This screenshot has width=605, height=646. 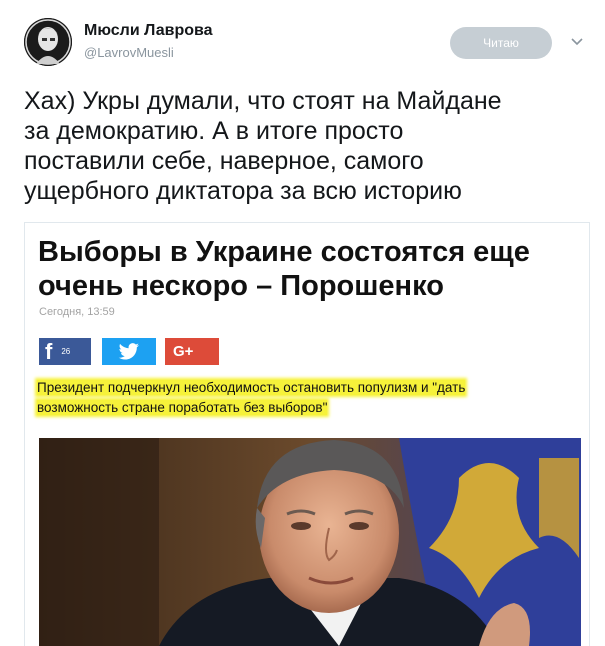 What do you see at coordinates (284, 252) in the screenshot?
I see `article-headline-line: Выборы в Украине состоятся еще` at bounding box center [284, 252].